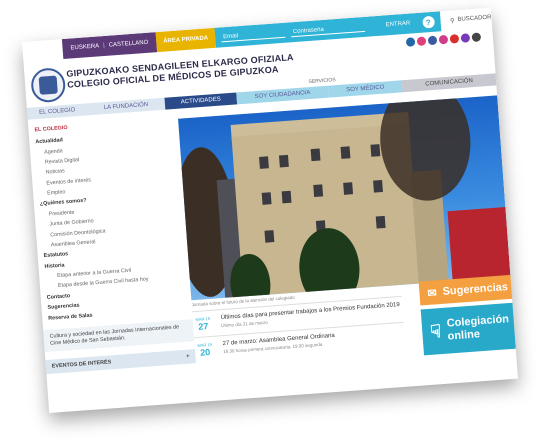 This screenshot has width=544, height=446. Describe the element at coordinates (432, 40) in the screenshot. I see `facebook-icon` at that location.